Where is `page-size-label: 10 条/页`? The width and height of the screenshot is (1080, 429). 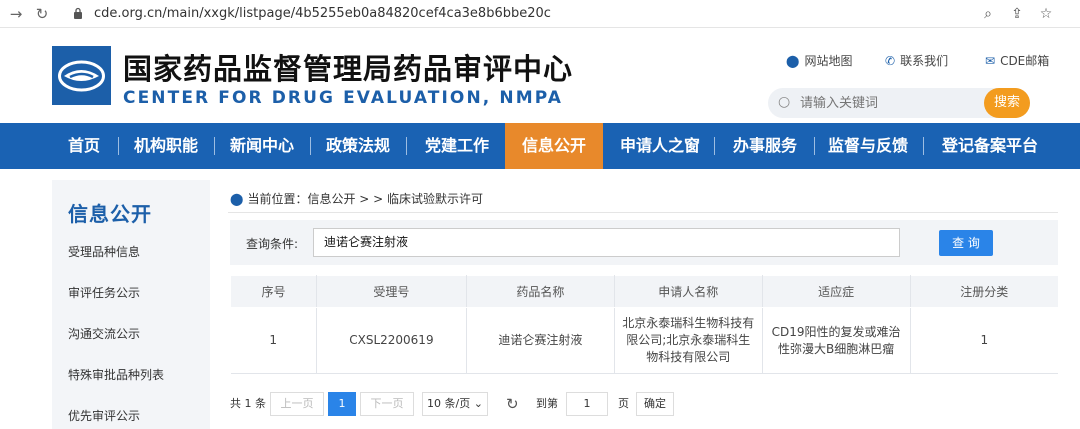 page-size-label: 10 条/页 is located at coordinates (449, 403).